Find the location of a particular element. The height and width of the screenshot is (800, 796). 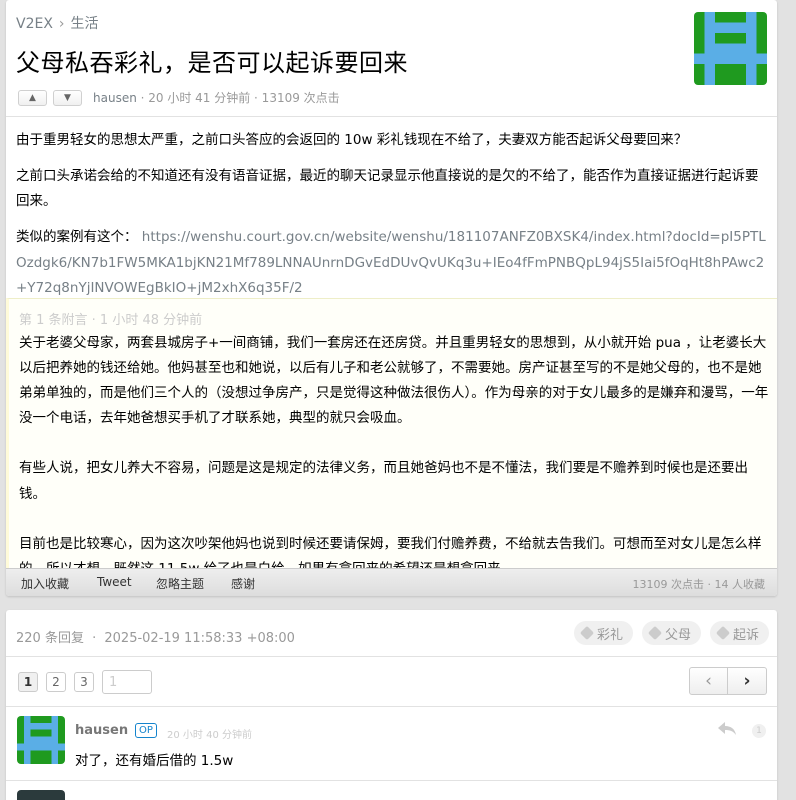

downvote-button: ▼ is located at coordinates (67, 98).